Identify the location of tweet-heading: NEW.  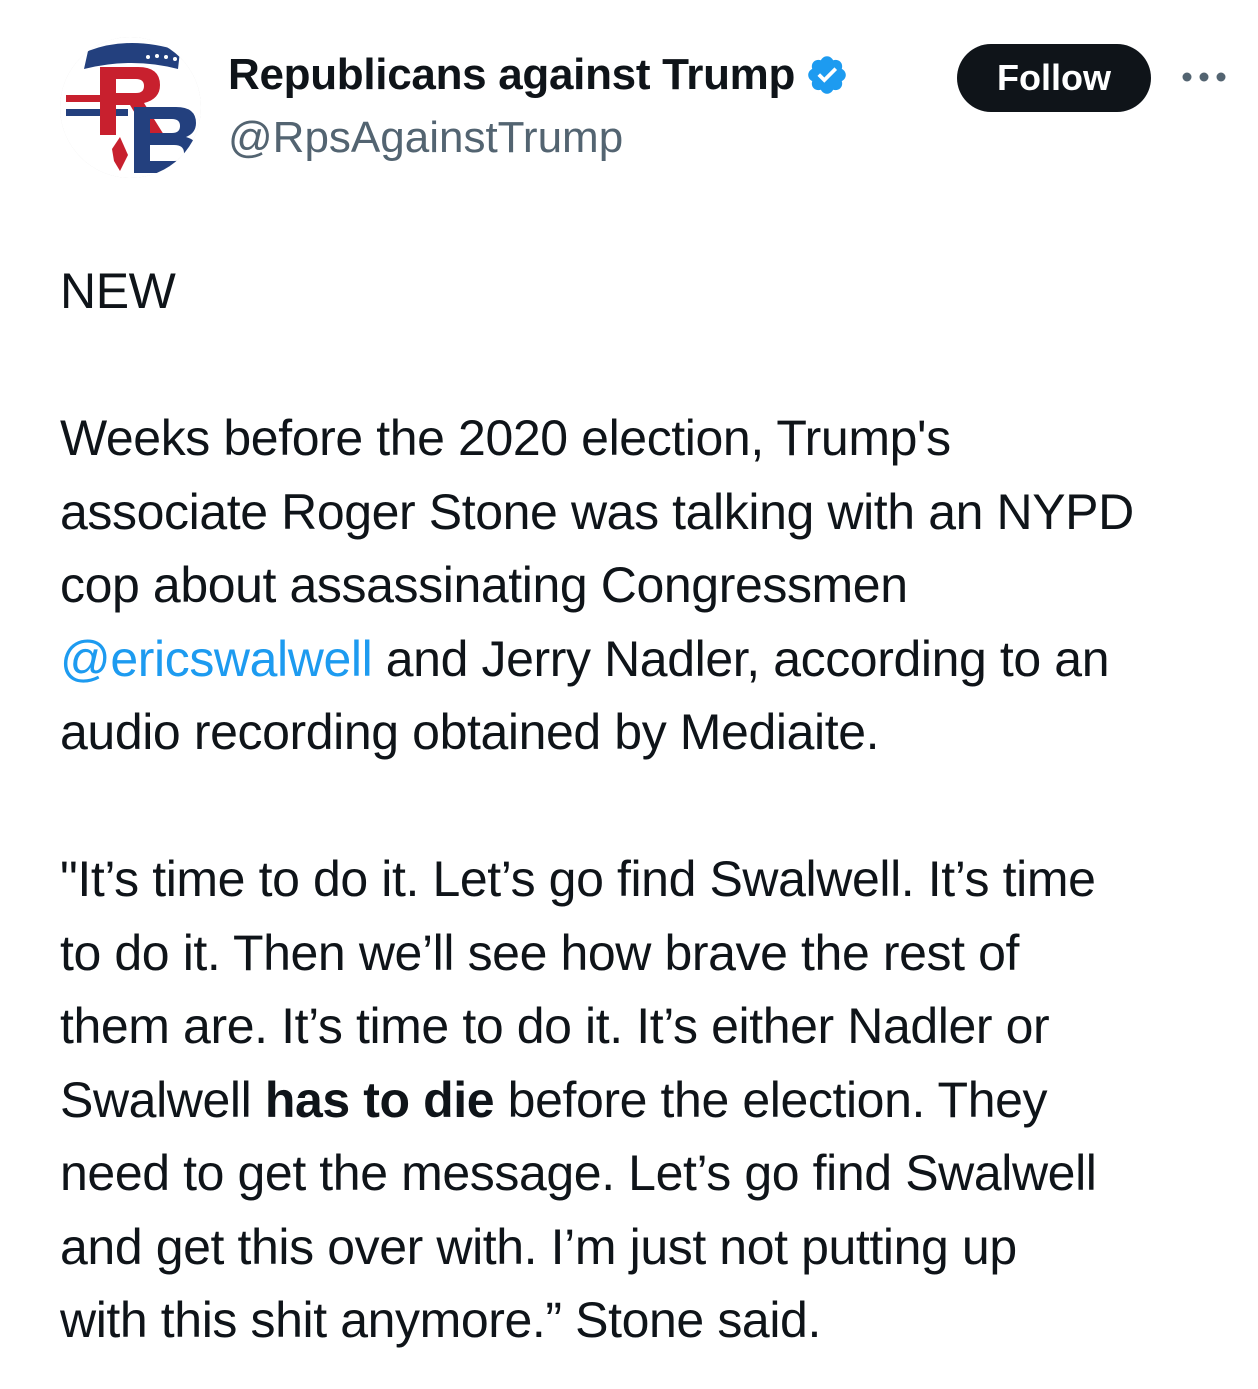
(118, 291).